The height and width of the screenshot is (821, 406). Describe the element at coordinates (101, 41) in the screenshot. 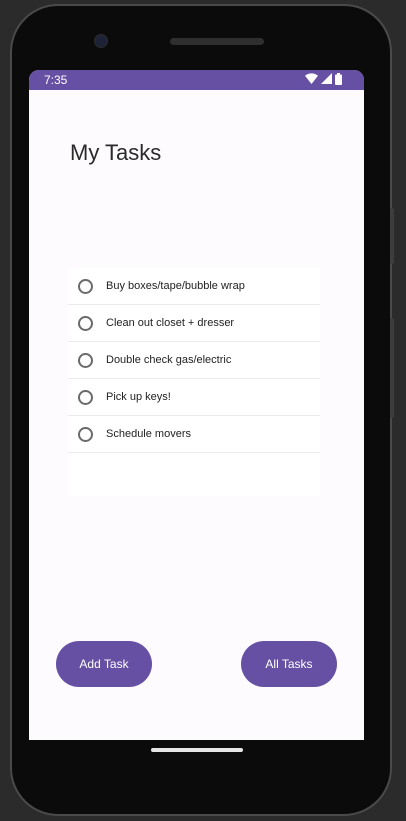

I see `front-camera` at that location.